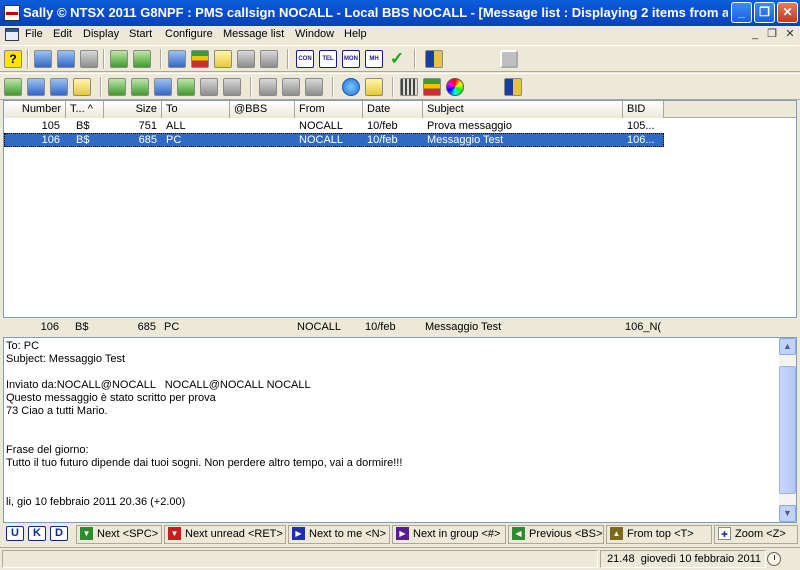 The width and height of the screenshot is (800, 570). What do you see at coordinates (397, 59) in the screenshot?
I see `check-icon: ✓` at bounding box center [397, 59].